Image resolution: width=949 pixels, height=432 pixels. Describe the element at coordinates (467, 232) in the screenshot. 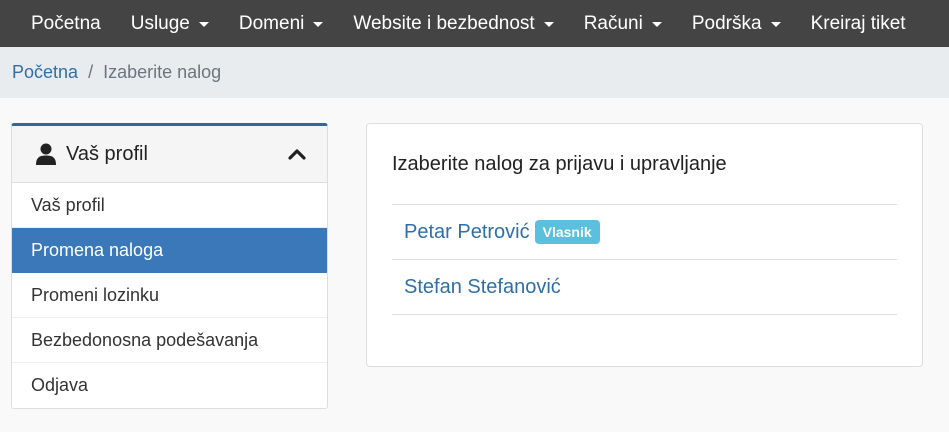

I see `account-link-petar: Petar Petrović` at that location.